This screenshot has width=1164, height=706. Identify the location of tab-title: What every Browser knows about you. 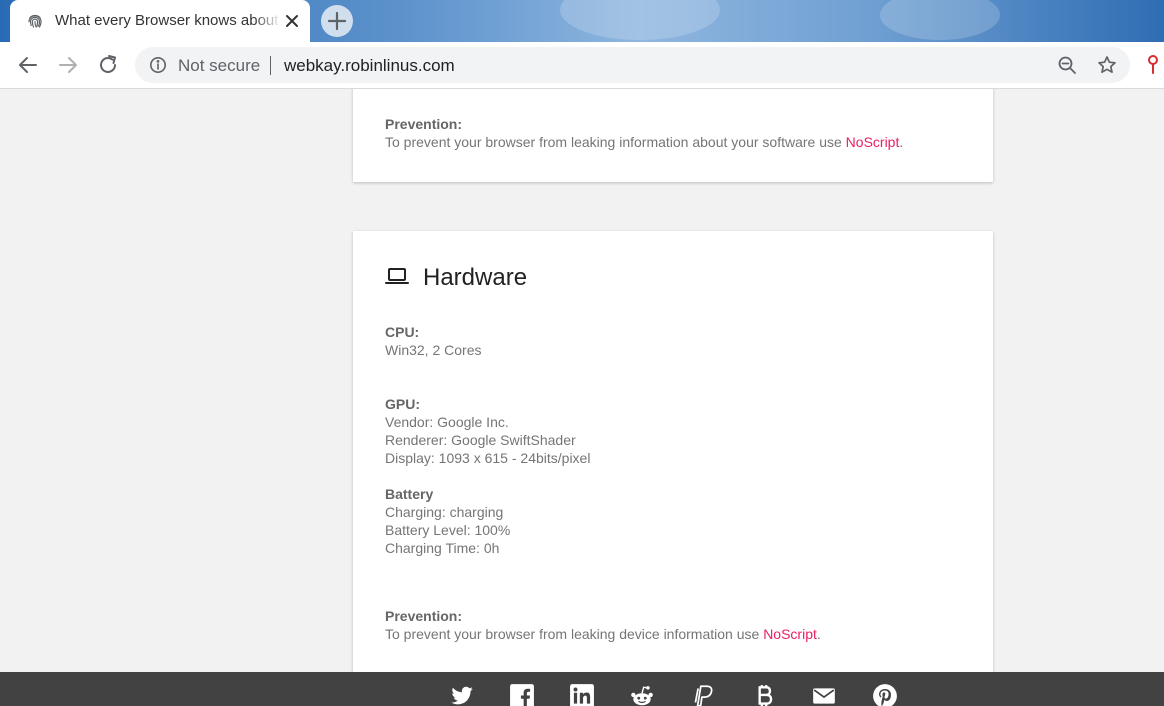
(168, 20).